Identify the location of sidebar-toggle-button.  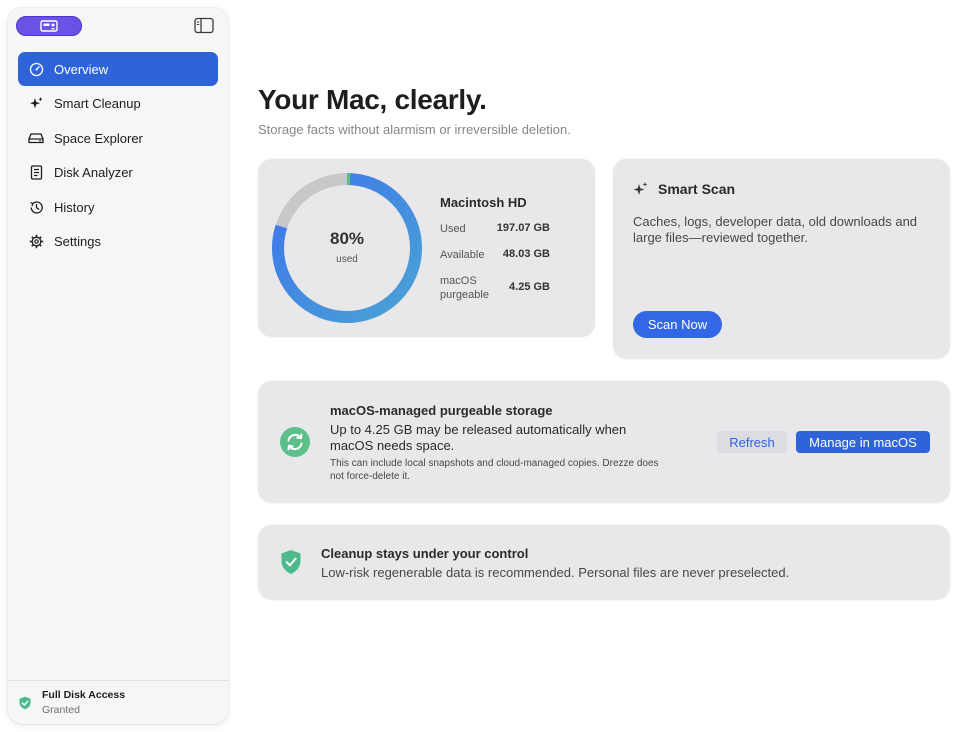
(204, 25).